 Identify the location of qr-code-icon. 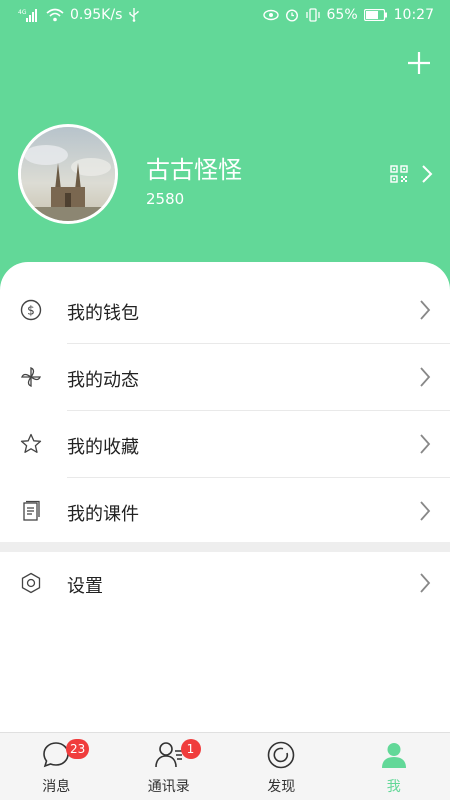
(399, 174).